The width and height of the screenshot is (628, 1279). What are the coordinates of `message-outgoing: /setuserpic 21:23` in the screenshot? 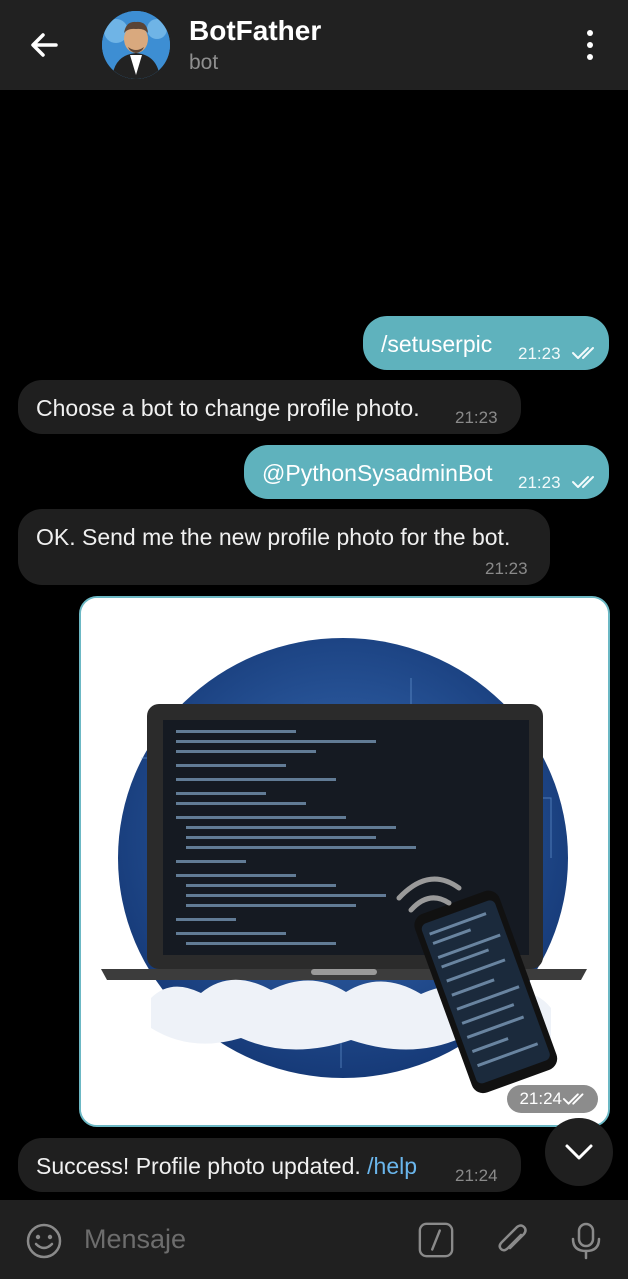 It's located at (486, 343).